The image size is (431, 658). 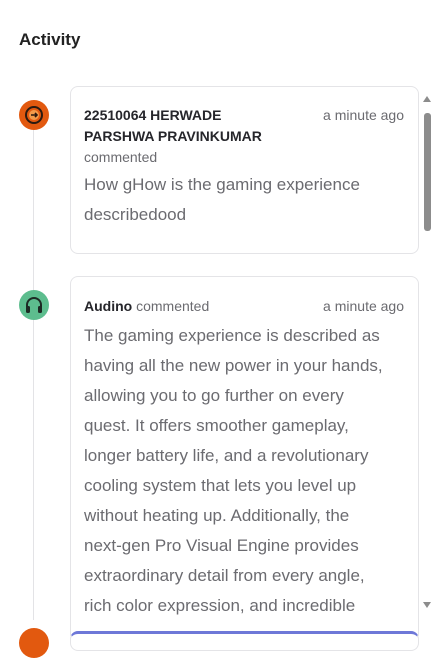 What do you see at coordinates (221, 545) in the screenshot?
I see `comment-text-line: next-gen Pro Visual Engine provides` at bounding box center [221, 545].